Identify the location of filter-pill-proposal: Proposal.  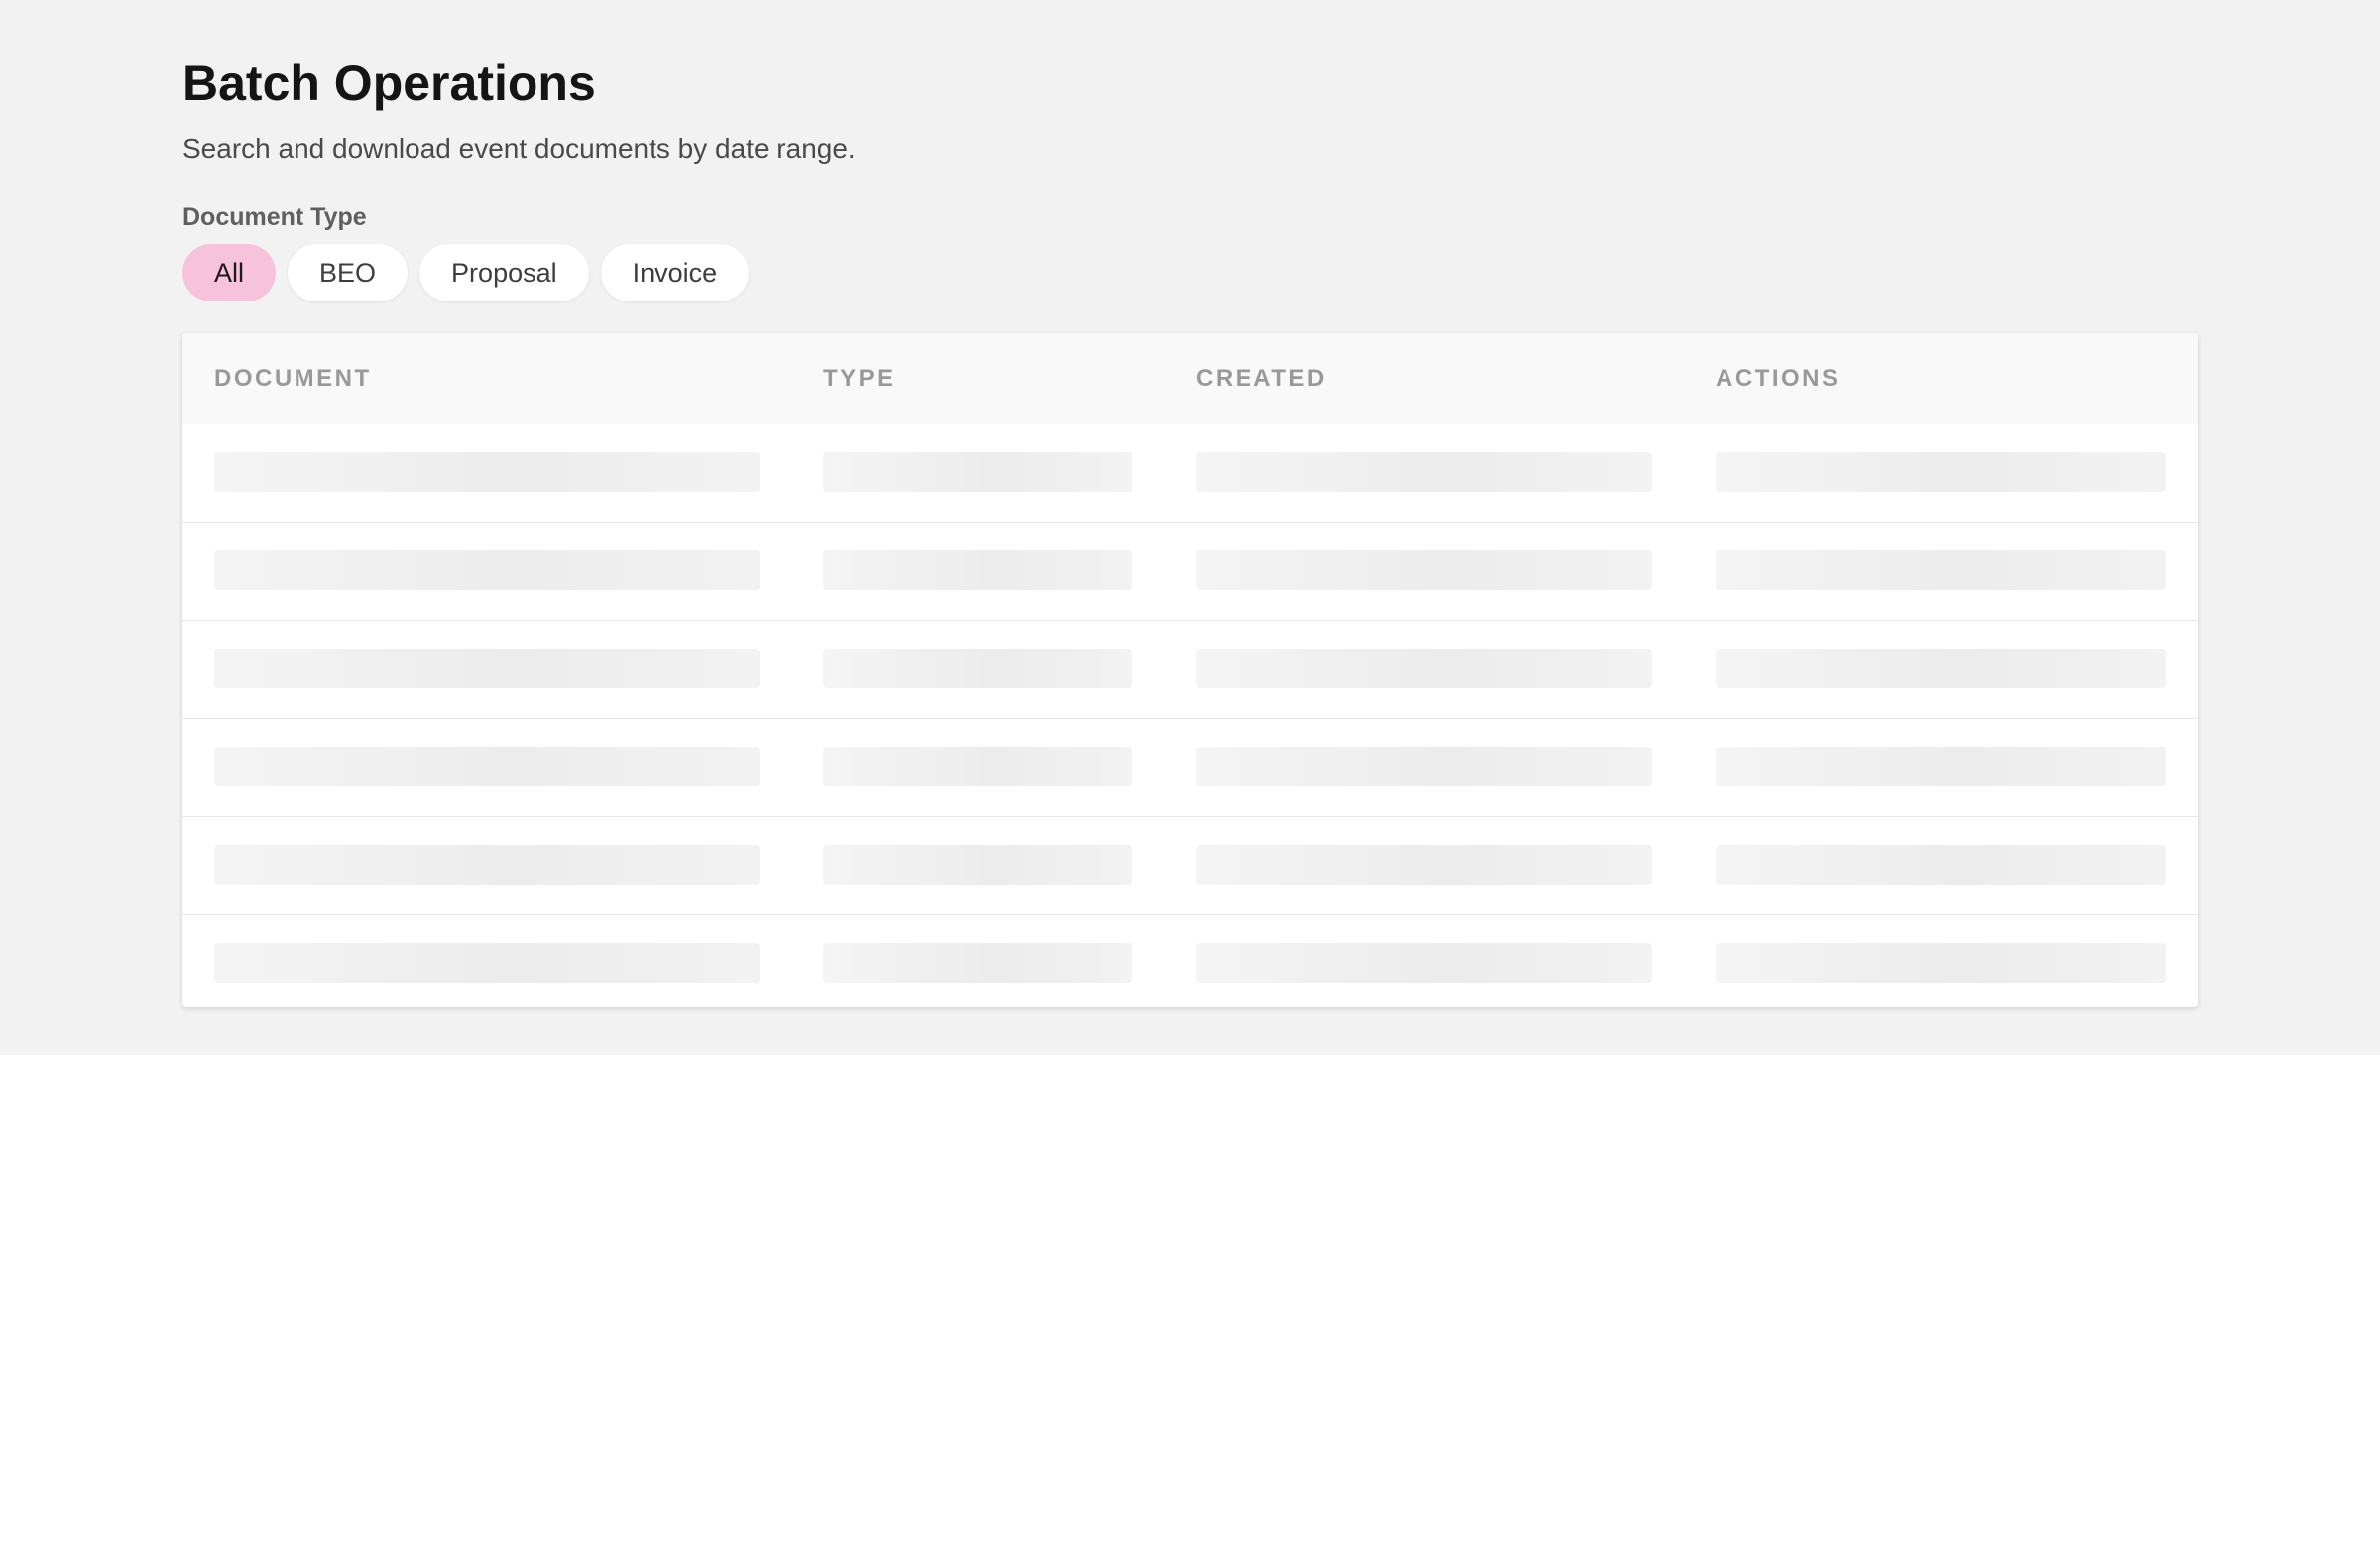
(504, 272).